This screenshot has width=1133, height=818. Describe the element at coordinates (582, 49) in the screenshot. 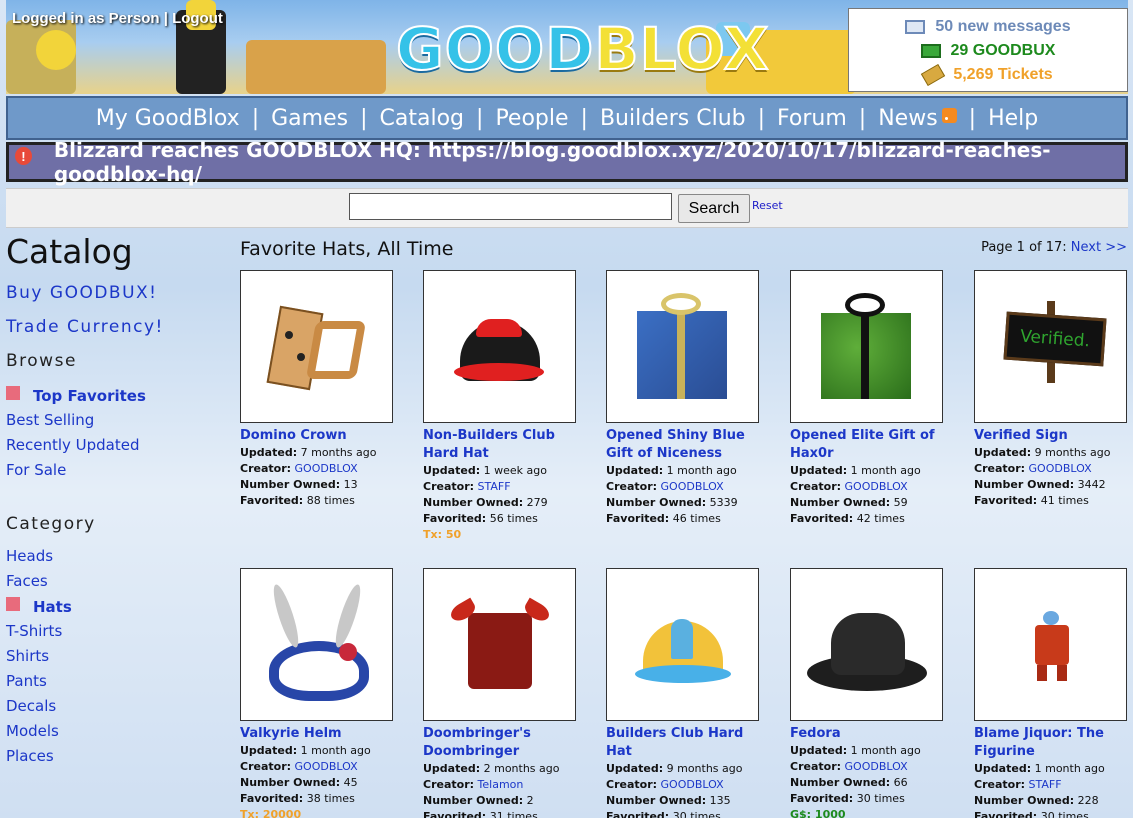

I see `goodblox-logo: GOODBLOX` at that location.